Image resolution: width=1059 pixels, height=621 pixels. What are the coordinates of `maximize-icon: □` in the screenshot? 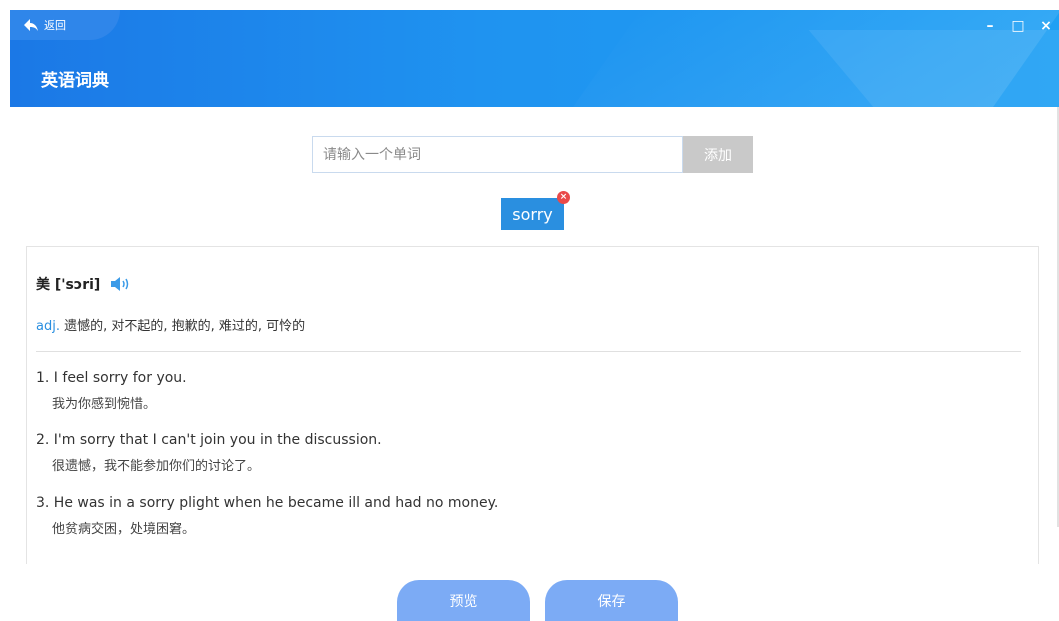 It's located at (1018, 26).